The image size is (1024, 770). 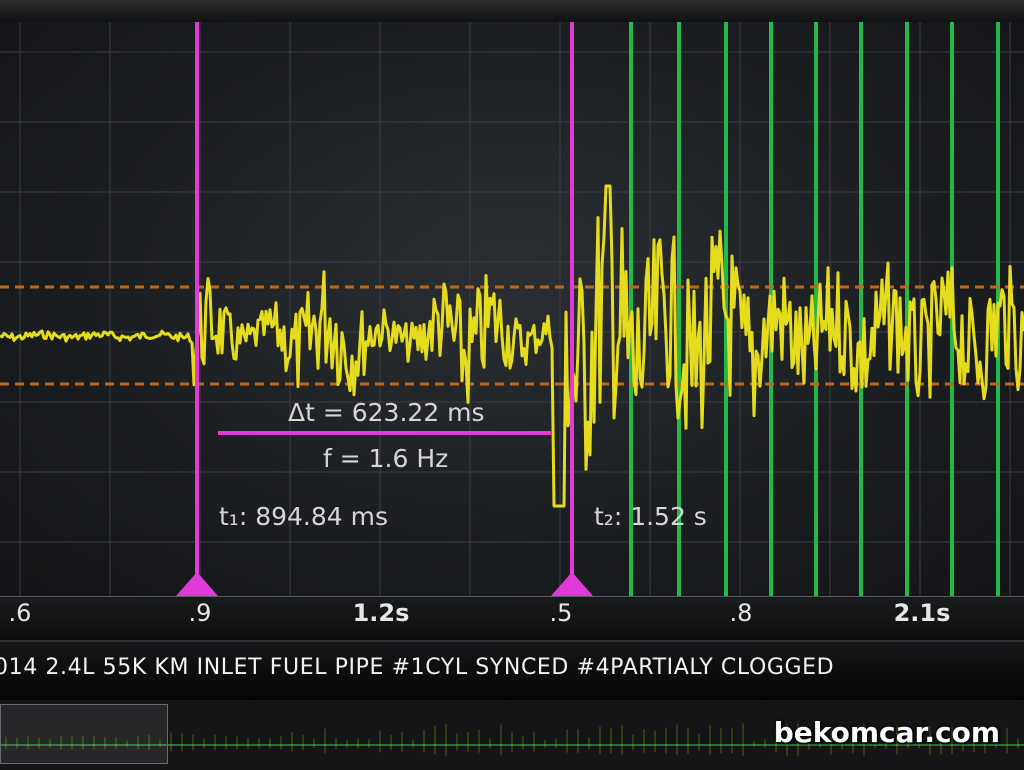 I want to click on watermark-logo: bekomcar.com, so click(x=886, y=732).